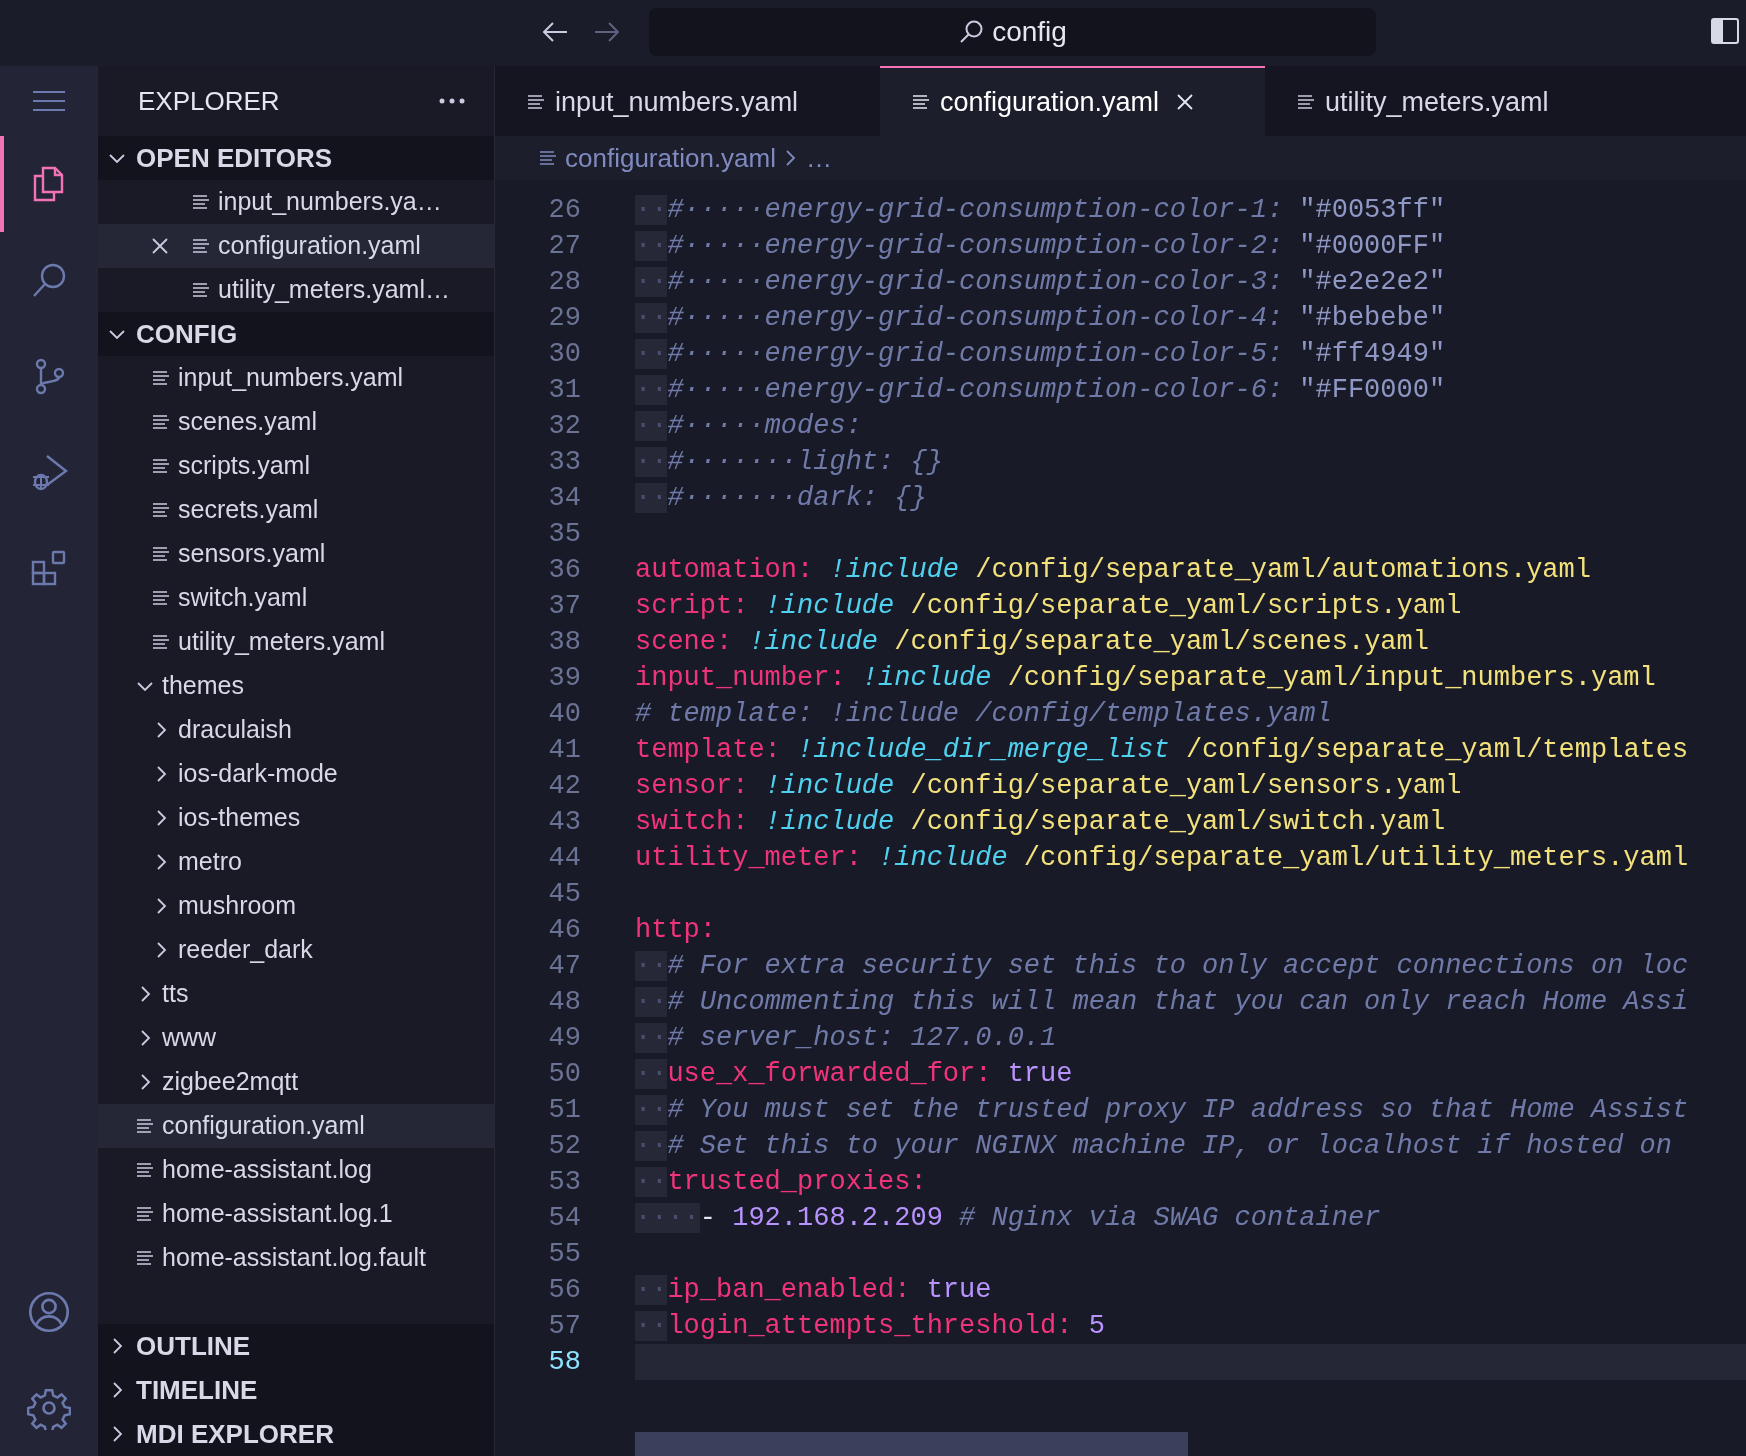 This screenshot has width=1746, height=1456. Describe the element at coordinates (296, 510) in the screenshot. I see `file-item: secrets.yaml` at that location.